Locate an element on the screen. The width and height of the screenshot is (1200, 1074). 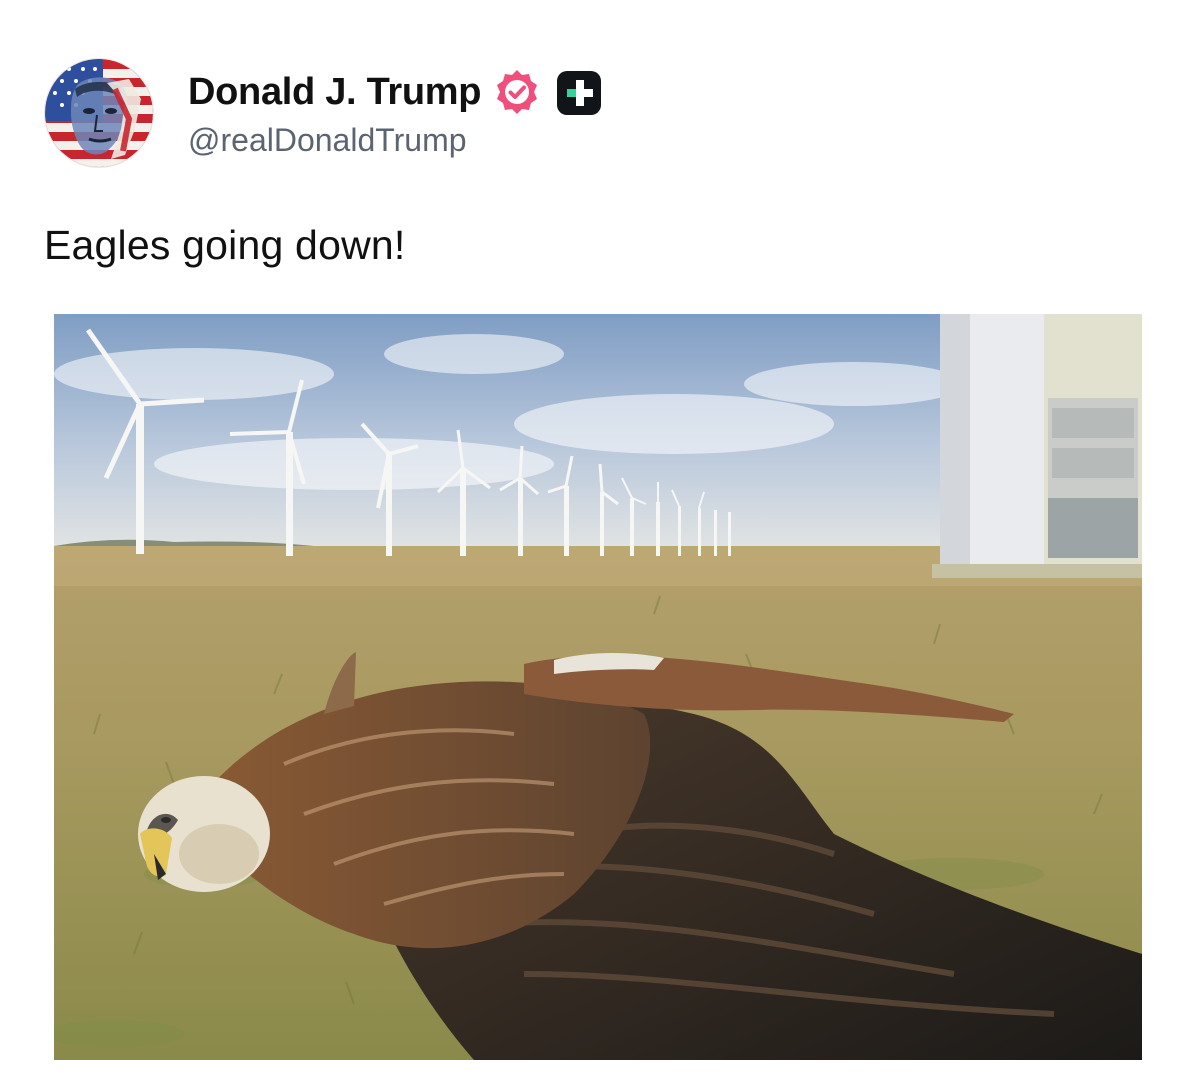
post-text: Eagles going down! is located at coordinates (225, 245).